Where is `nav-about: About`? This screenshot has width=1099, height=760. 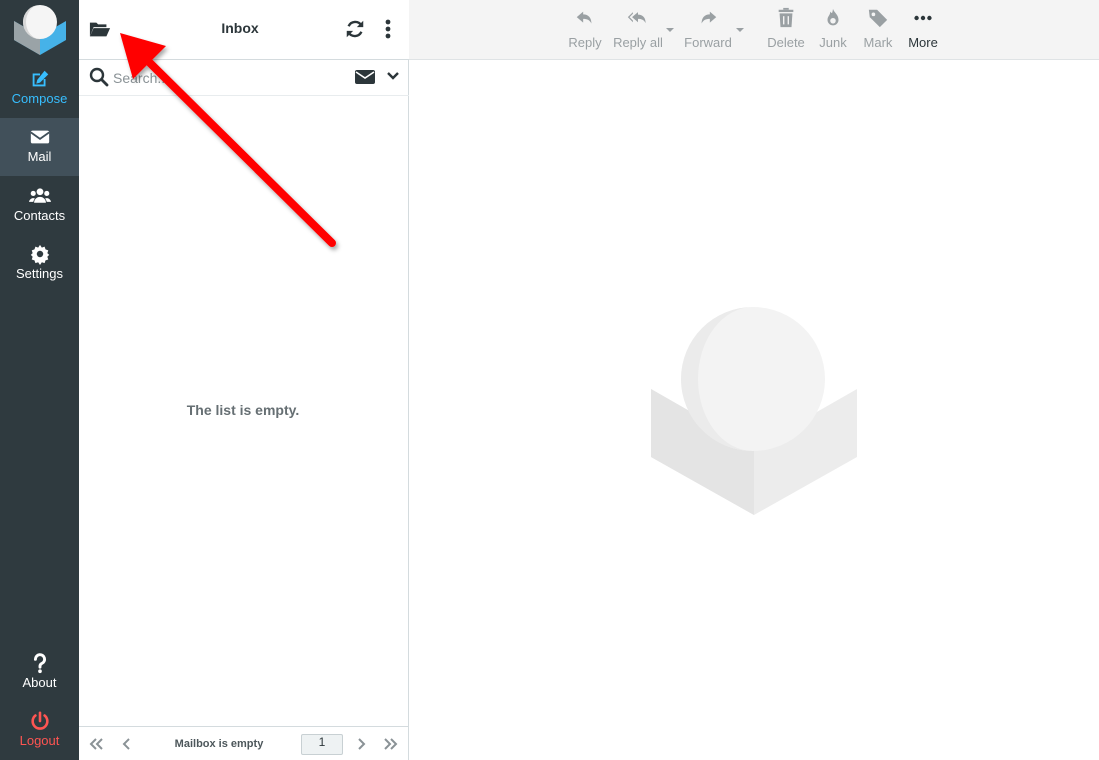
nav-about: About is located at coordinates (39, 673).